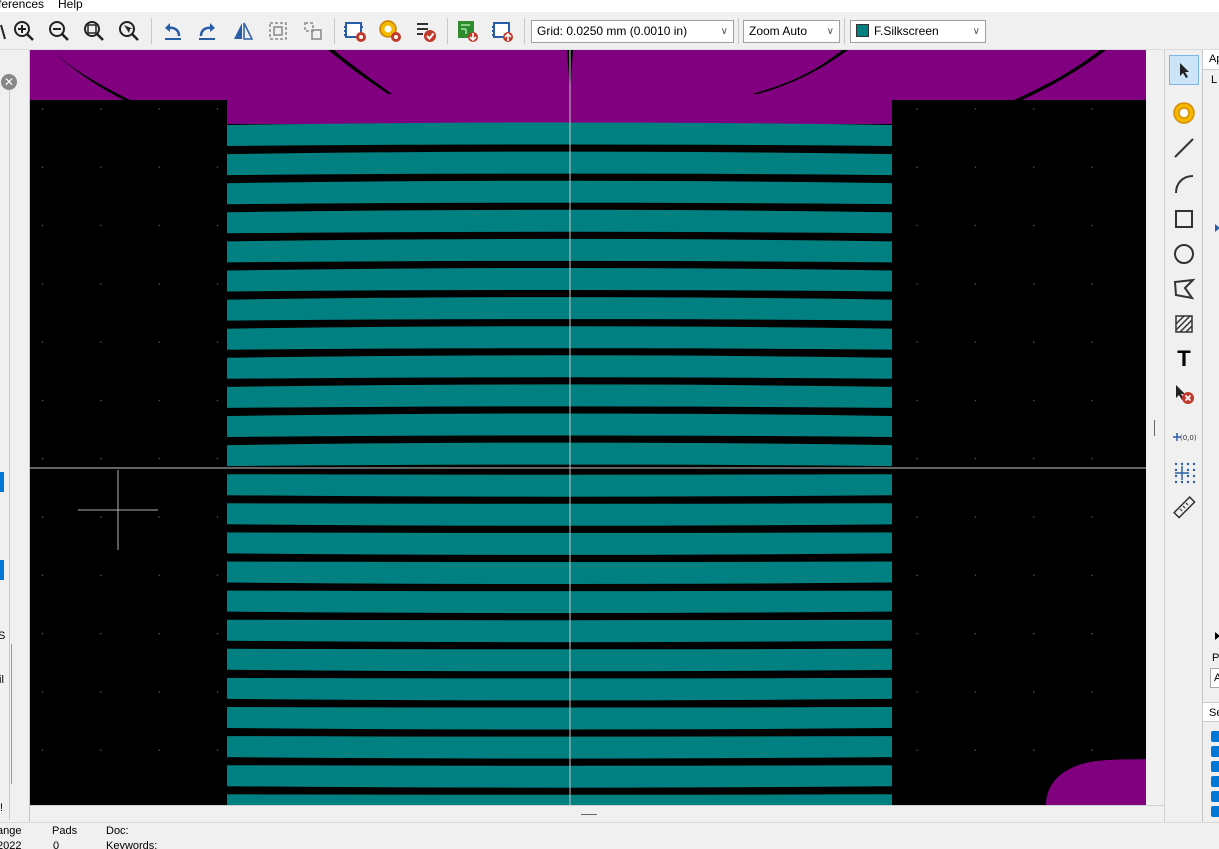 The height and width of the screenshot is (849, 1219). I want to click on polygon-icon, so click(1184, 289).